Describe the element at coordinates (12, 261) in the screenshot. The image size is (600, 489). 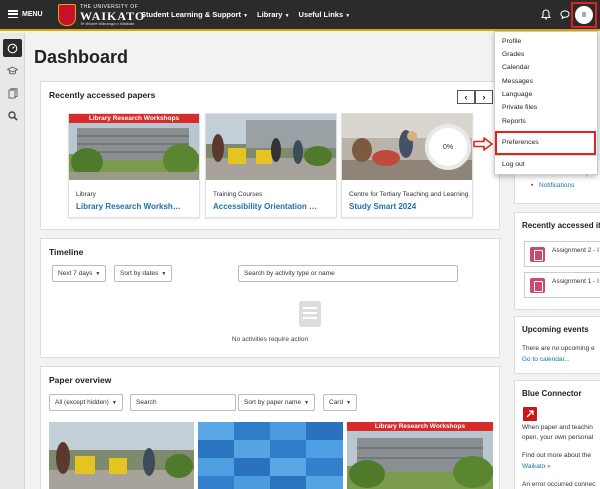
I see `left-rail` at that location.